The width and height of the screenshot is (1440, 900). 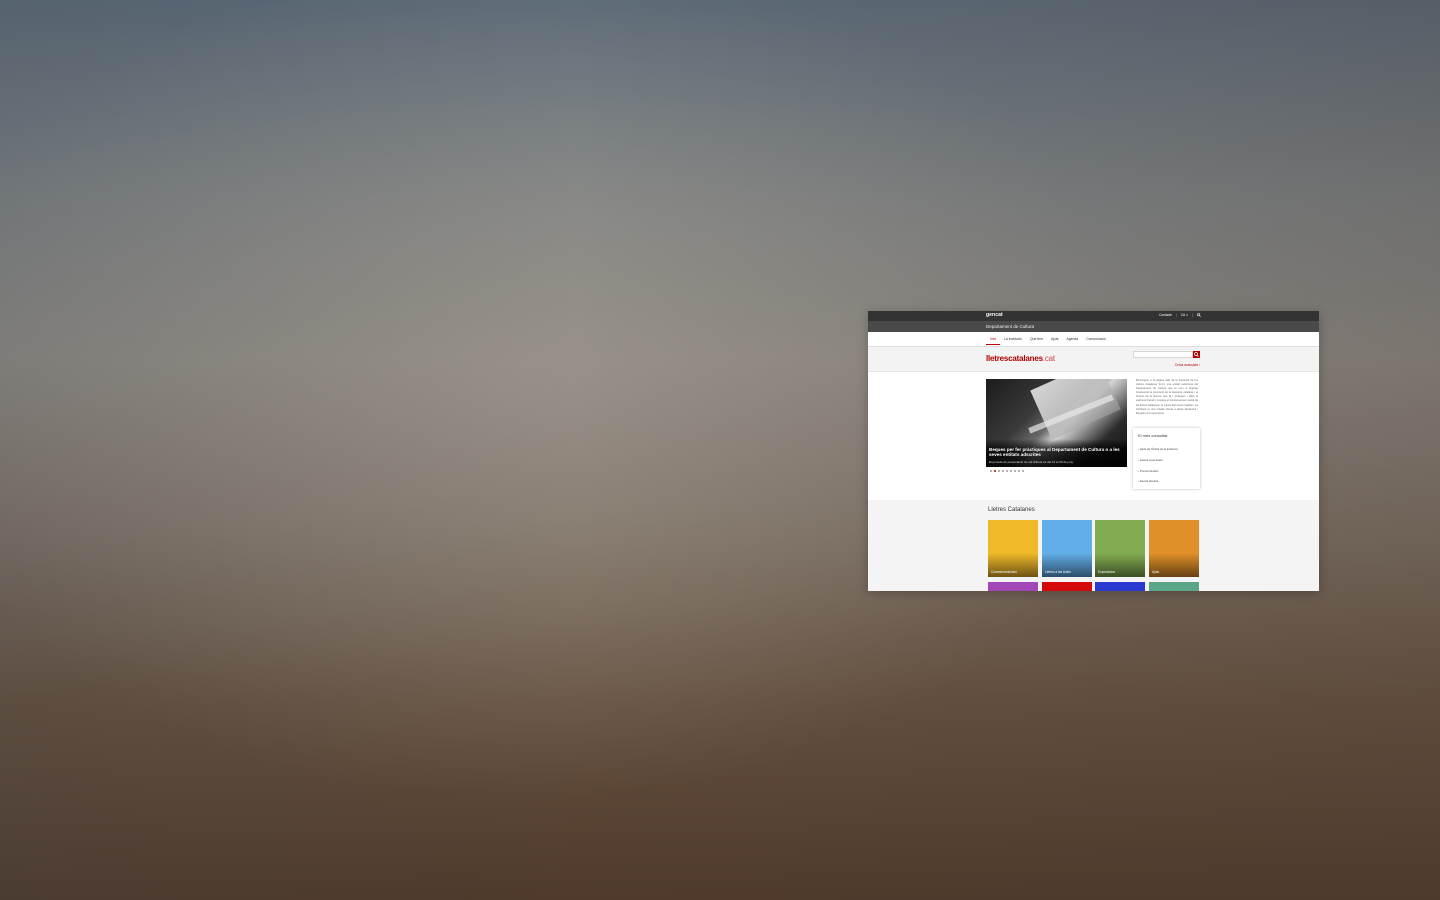 I want to click on contact-link: Contacte, so click(x=1165, y=315).